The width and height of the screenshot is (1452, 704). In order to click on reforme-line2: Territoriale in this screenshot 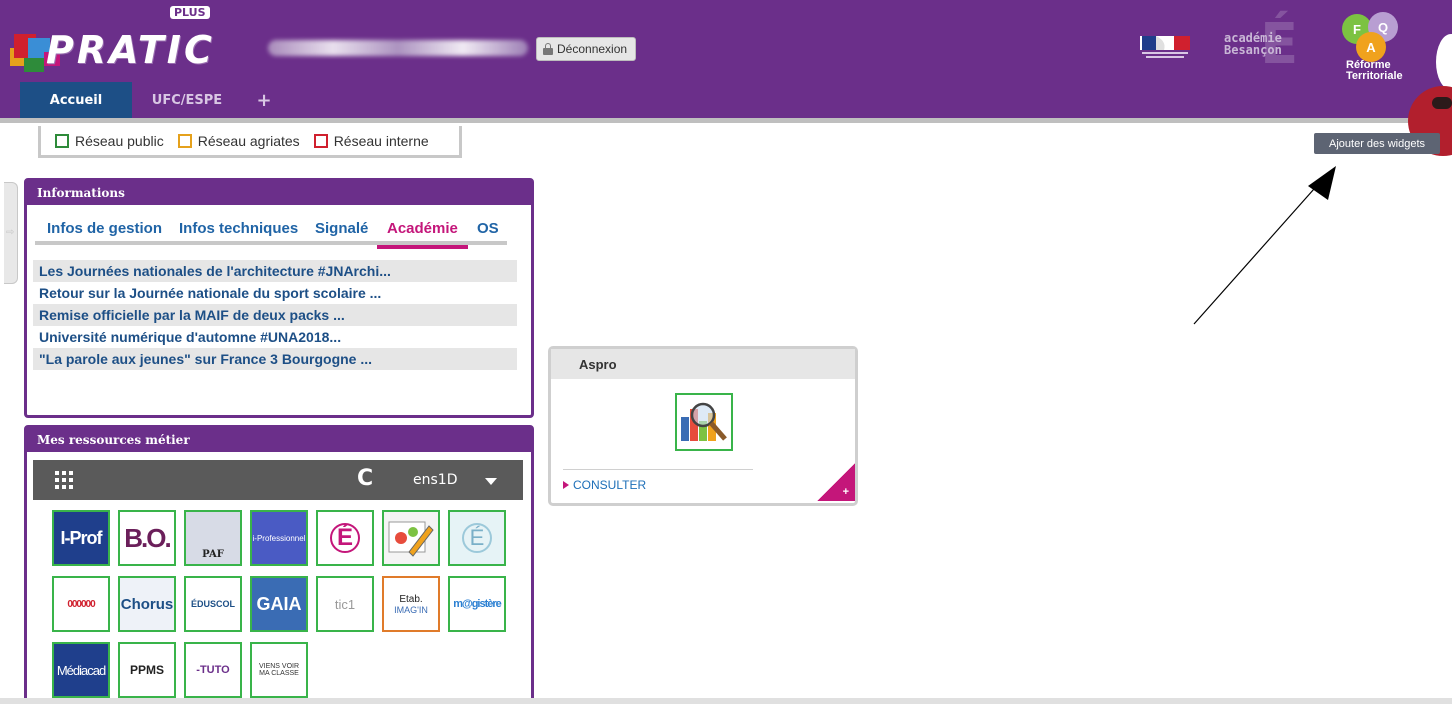, I will do `click(1374, 76)`.